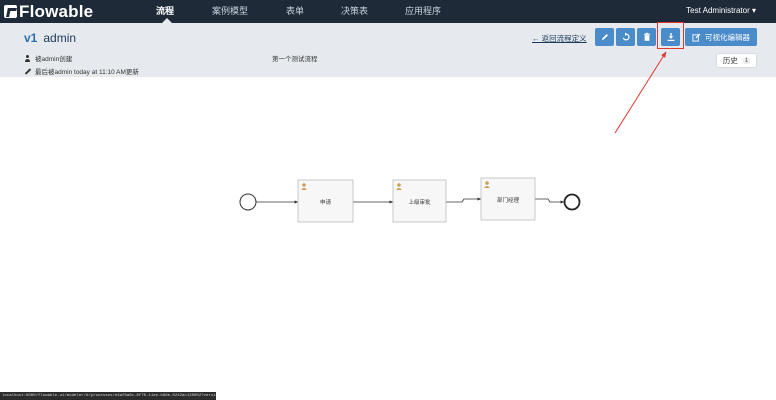 The height and width of the screenshot is (400, 776). Describe the element at coordinates (325, 203) in the screenshot. I see `task-label: 申请` at that location.